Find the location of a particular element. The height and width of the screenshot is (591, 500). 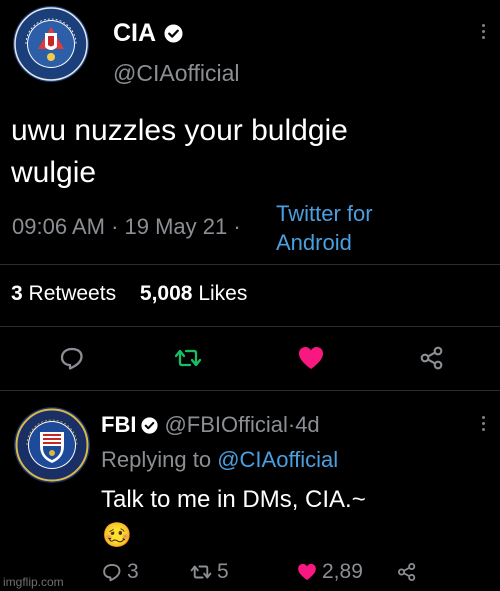

tweet-author-row: CIA is located at coordinates (148, 33).